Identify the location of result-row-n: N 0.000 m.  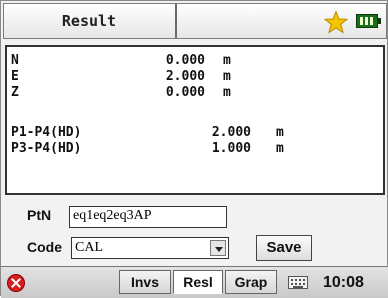
(191, 61).